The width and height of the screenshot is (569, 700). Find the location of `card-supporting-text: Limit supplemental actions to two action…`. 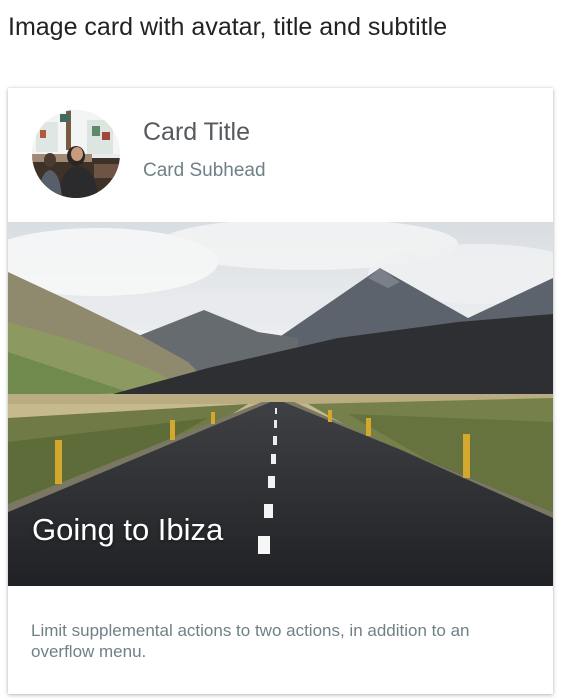

card-supporting-text: Limit supplemental actions to two action… is located at coordinates (250, 641).